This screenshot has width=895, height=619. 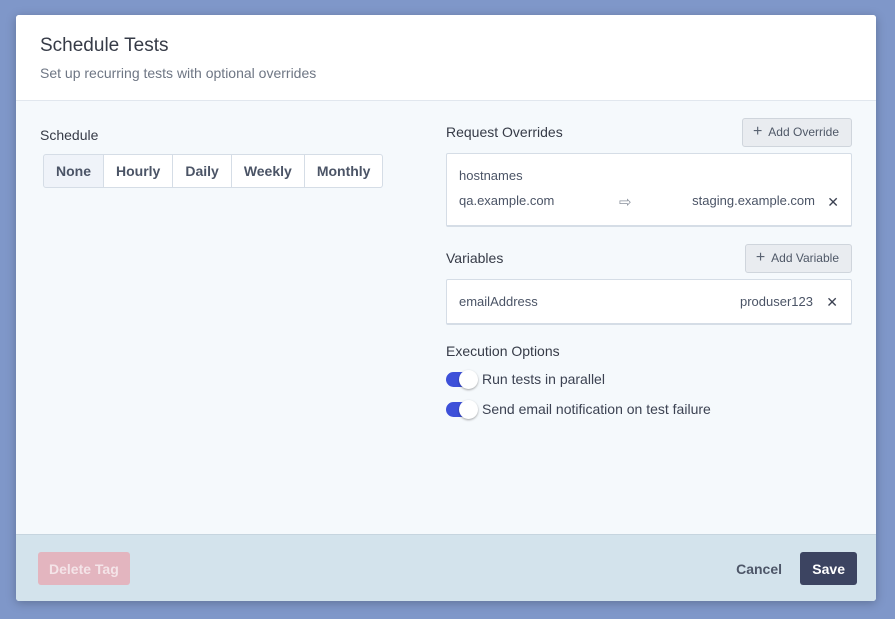 What do you see at coordinates (491, 175) in the screenshot?
I see `override-key: hostnames` at bounding box center [491, 175].